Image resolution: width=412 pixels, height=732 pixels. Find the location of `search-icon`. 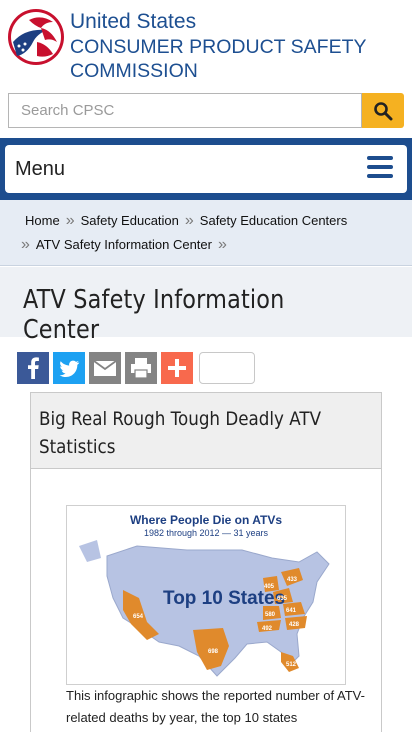

search-icon is located at coordinates (383, 110).